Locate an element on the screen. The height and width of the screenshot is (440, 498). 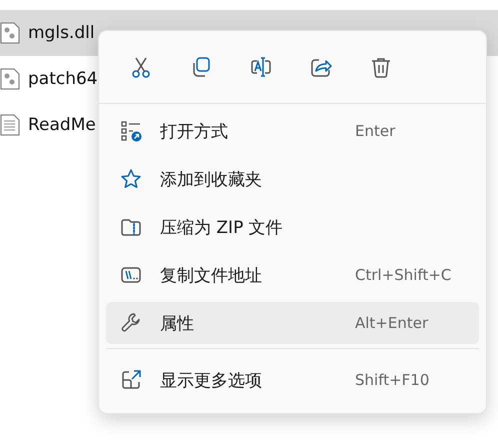
file-name: ReadMe is located at coordinates (62, 125).